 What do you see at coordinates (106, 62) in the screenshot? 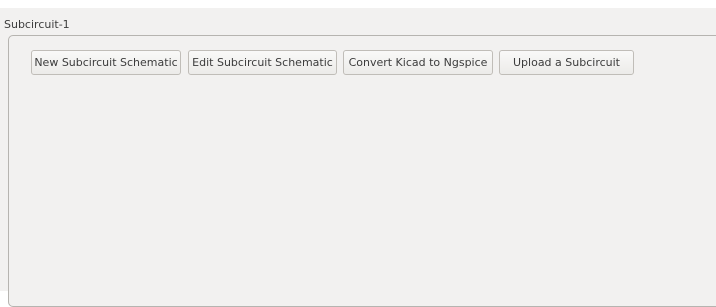
I see `new-subcircuit-schematic-button: New Subcircuit Schematic` at bounding box center [106, 62].